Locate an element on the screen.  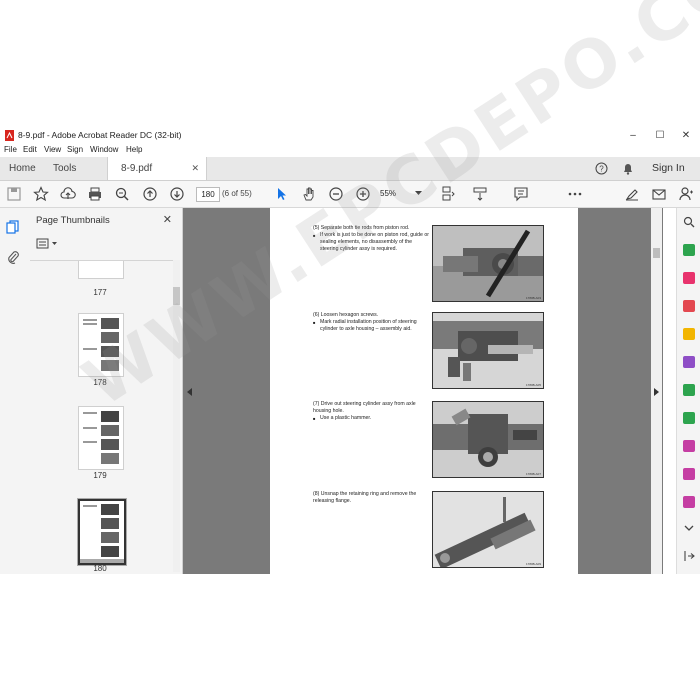
step-8-photo: 1780B-A09 is located at coordinates (488, 529).